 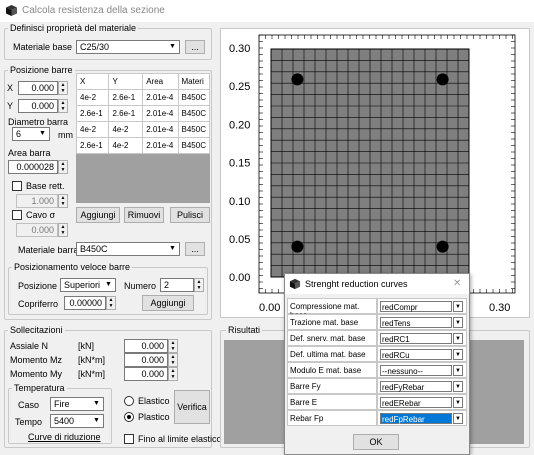 What do you see at coordinates (499, 308) in the screenshot?
I see `x-tick-label: 0.30` at bounding box center [499, 308].